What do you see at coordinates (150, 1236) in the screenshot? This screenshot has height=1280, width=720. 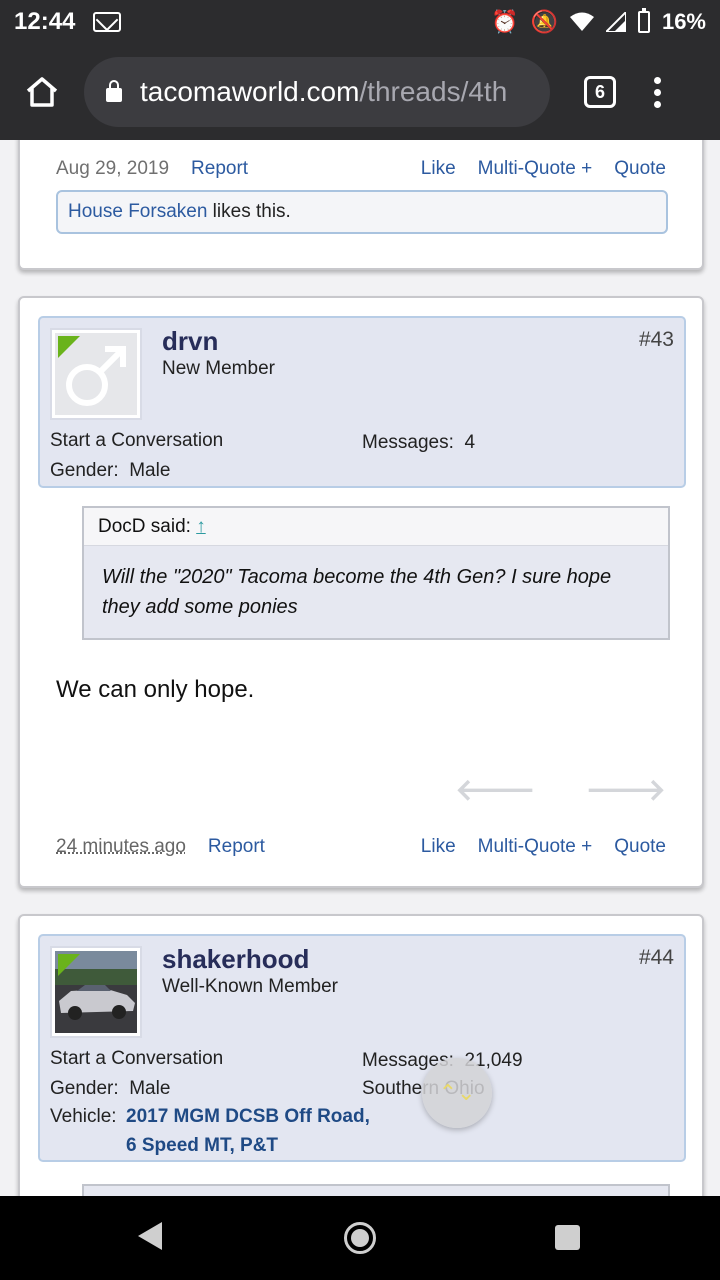 I see `back-icon` at bounding box center [150, 1236].